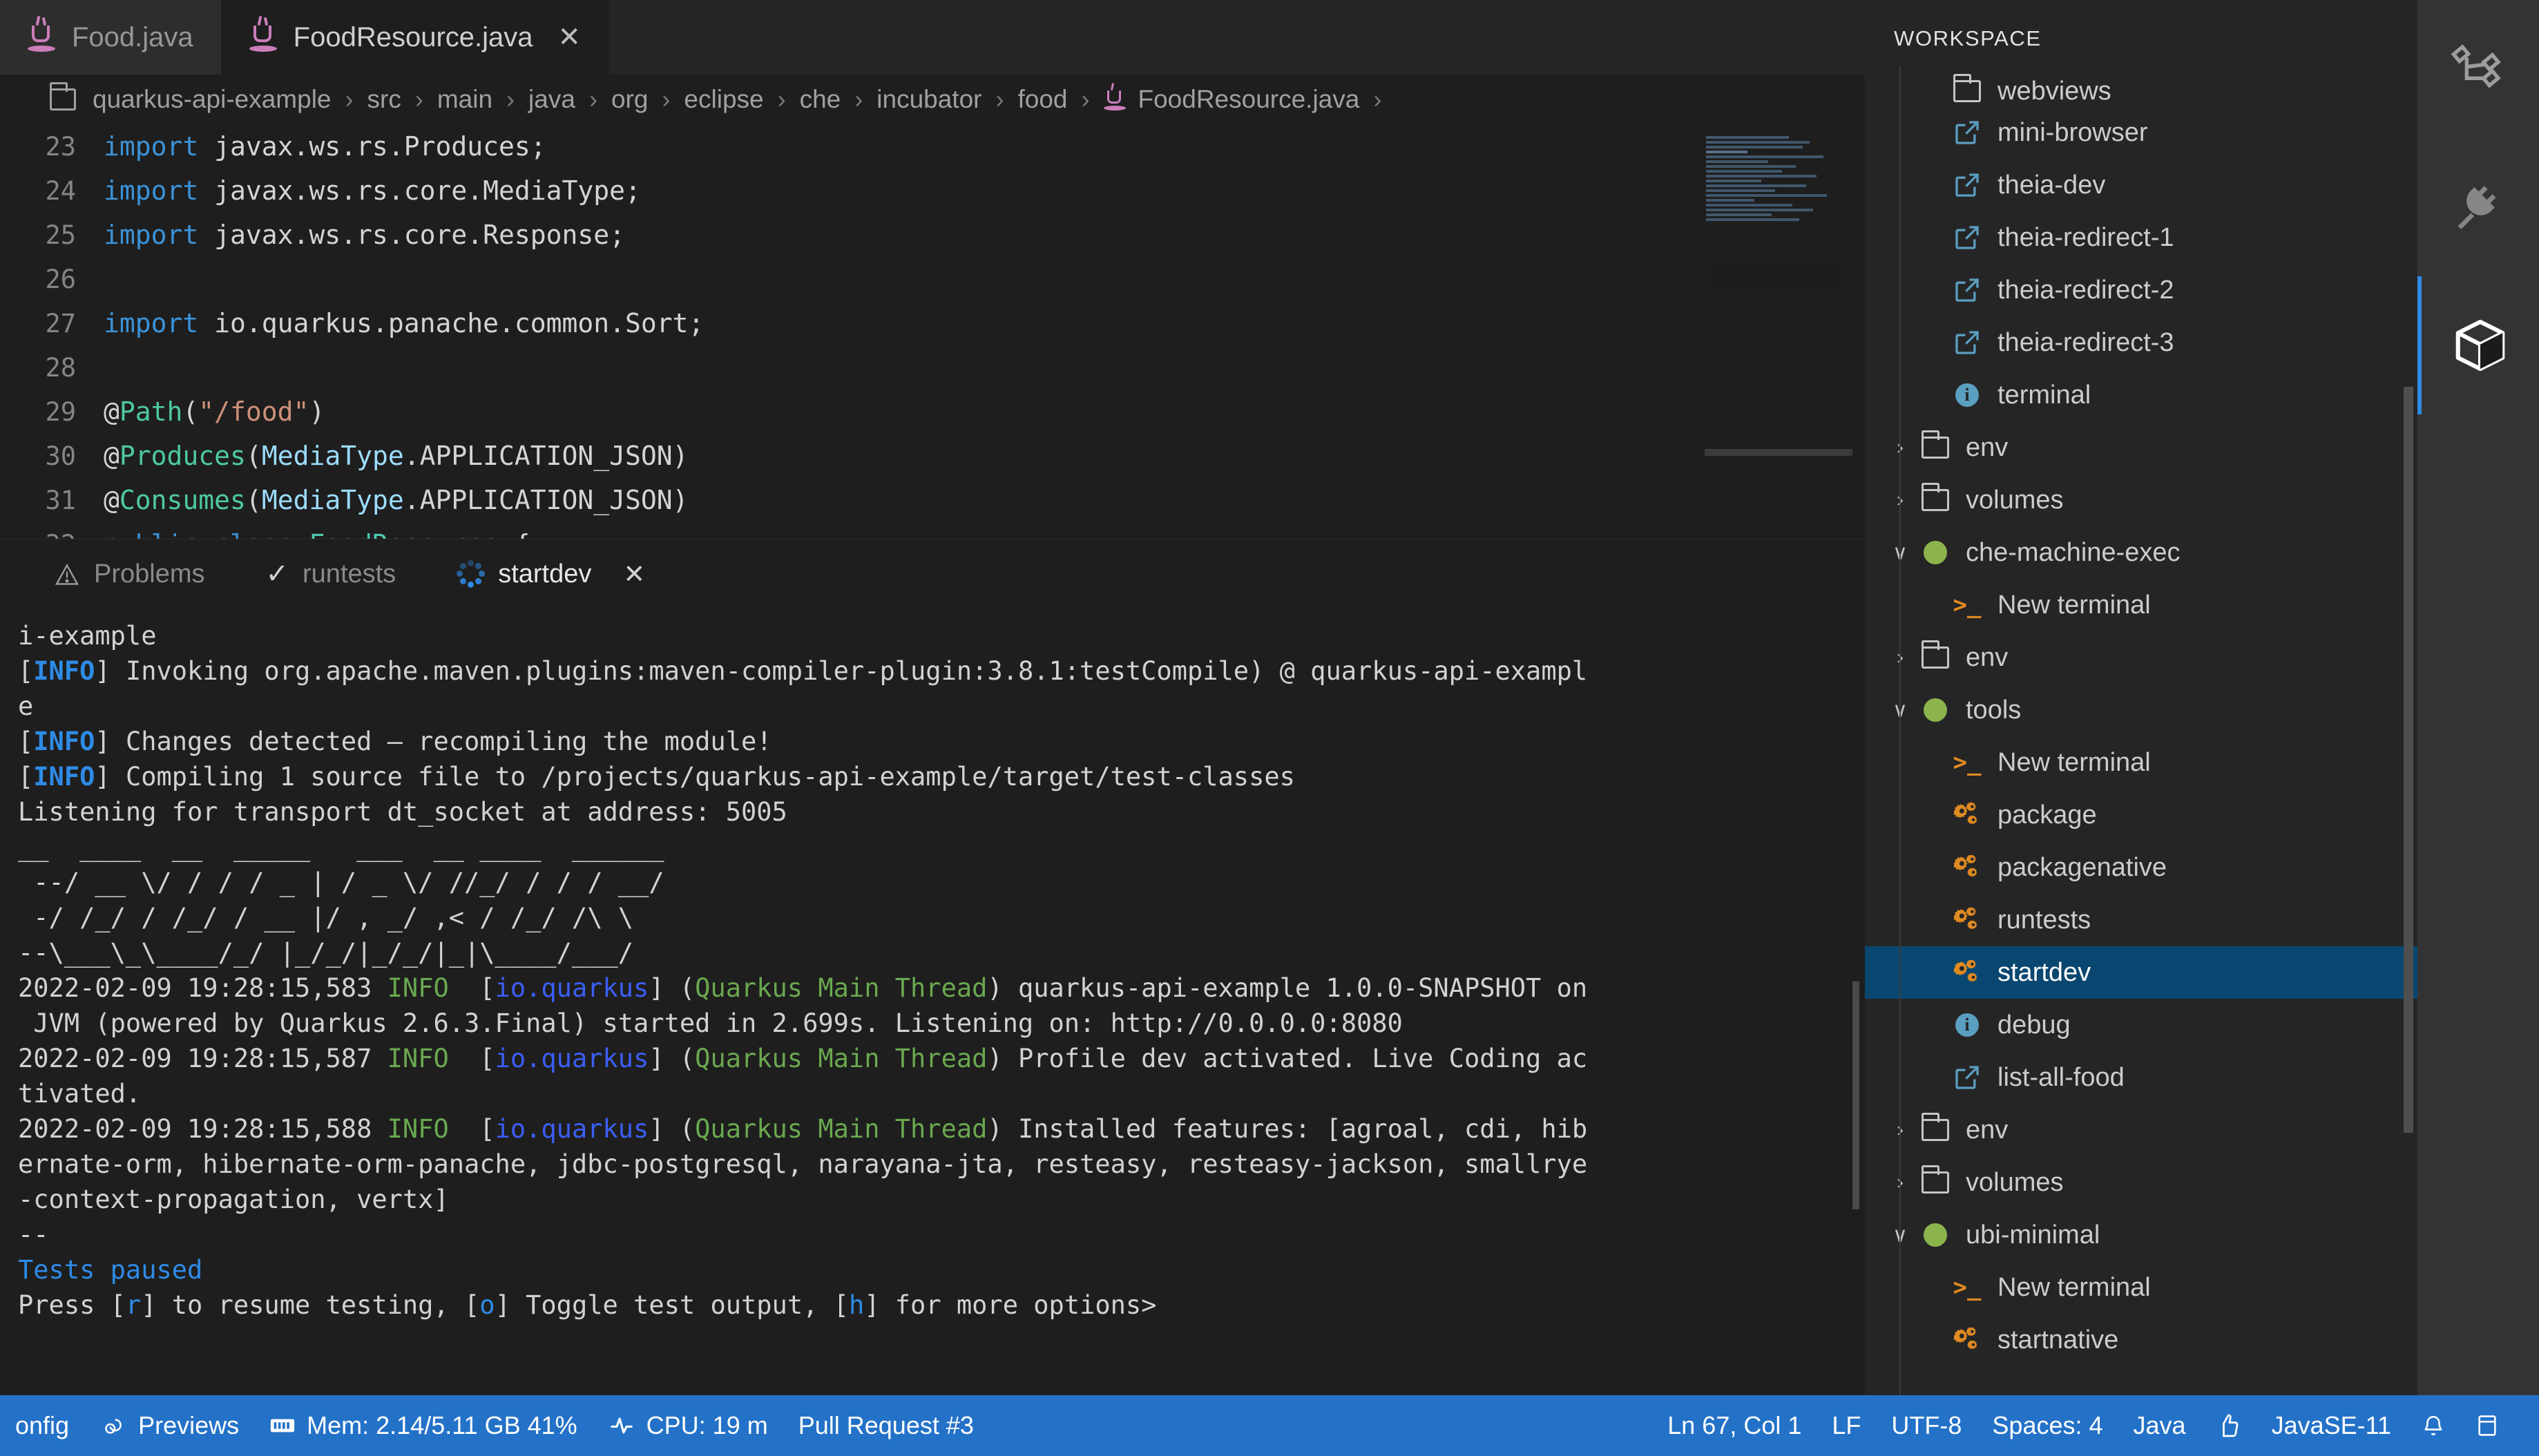 This screenshot has width=2539, height=1456. Describe the element at coordinates (821, 99) in the screenshot. I see `breadcrumb-item-che: che` at that location.